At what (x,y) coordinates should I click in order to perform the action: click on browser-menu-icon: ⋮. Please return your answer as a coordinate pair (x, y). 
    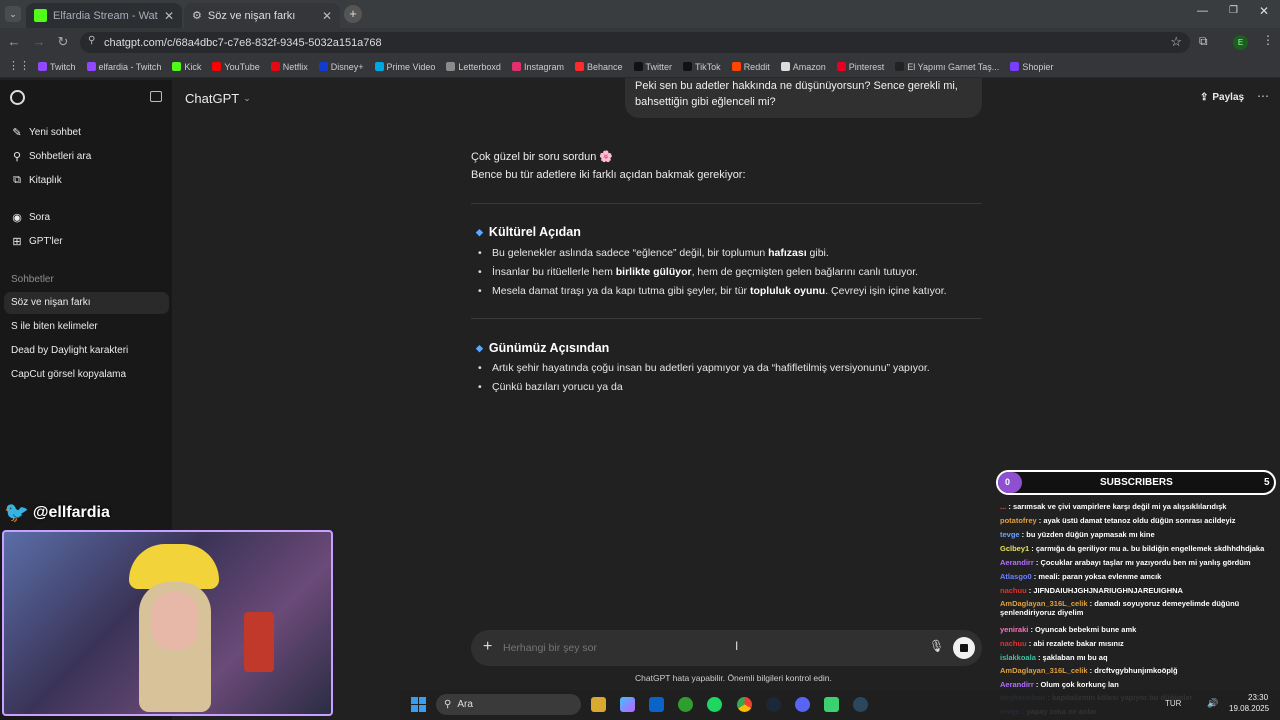
    Looking at the image, I should click on (1268, 40).